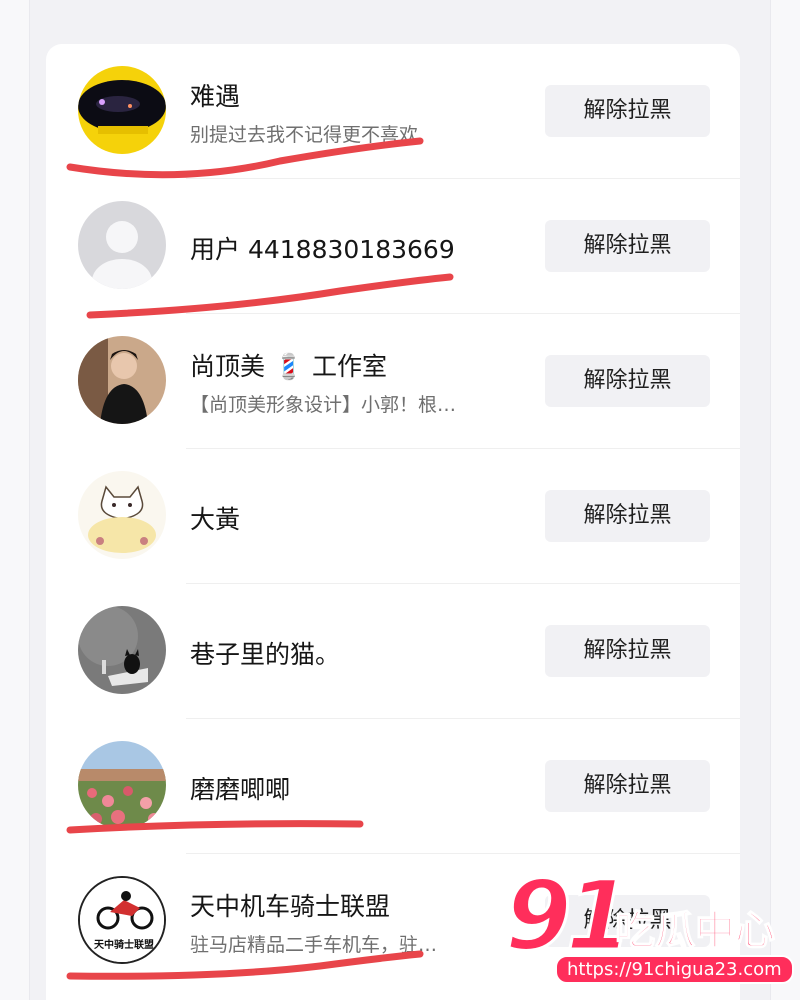  Describe the element at coordinates (289, 366) in the screenshot. I see `user-name: 尚顶美 💈 工作室` at that location.